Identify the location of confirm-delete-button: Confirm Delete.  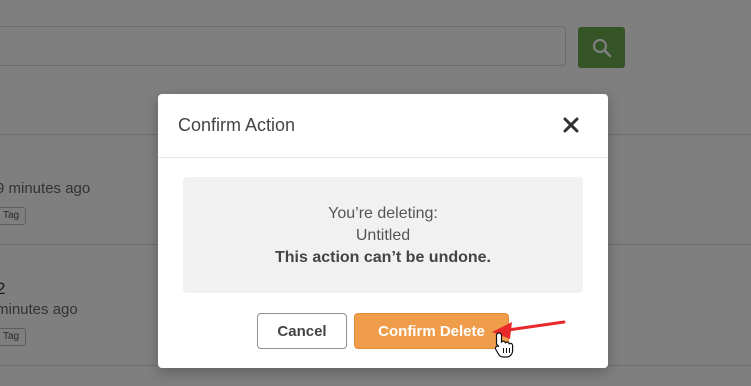
(431, 331).